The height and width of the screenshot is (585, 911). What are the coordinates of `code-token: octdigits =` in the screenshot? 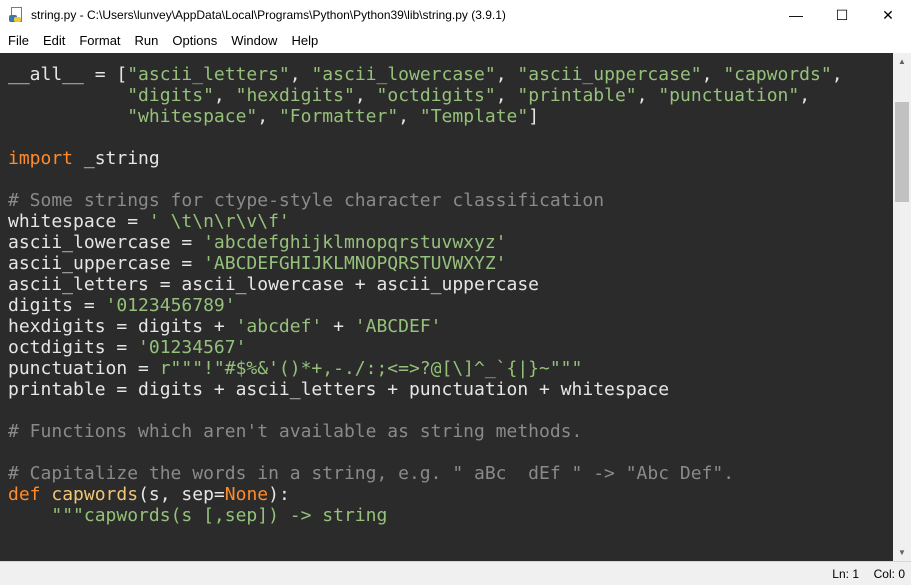 It's located at (73, 347).